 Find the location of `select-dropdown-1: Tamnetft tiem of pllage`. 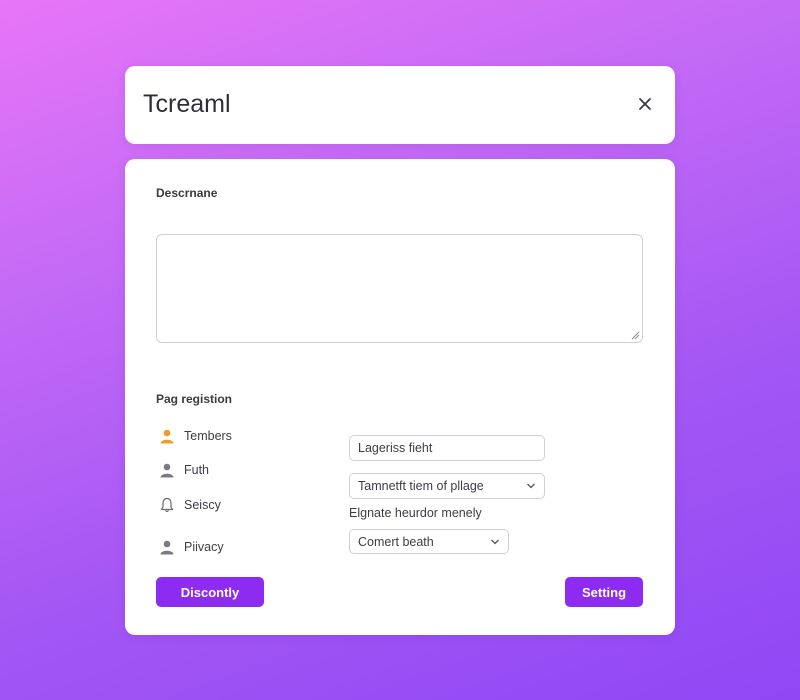

select-dropdown-1: Tamnetft tiem of pllage is located at coordinates (447, 486).